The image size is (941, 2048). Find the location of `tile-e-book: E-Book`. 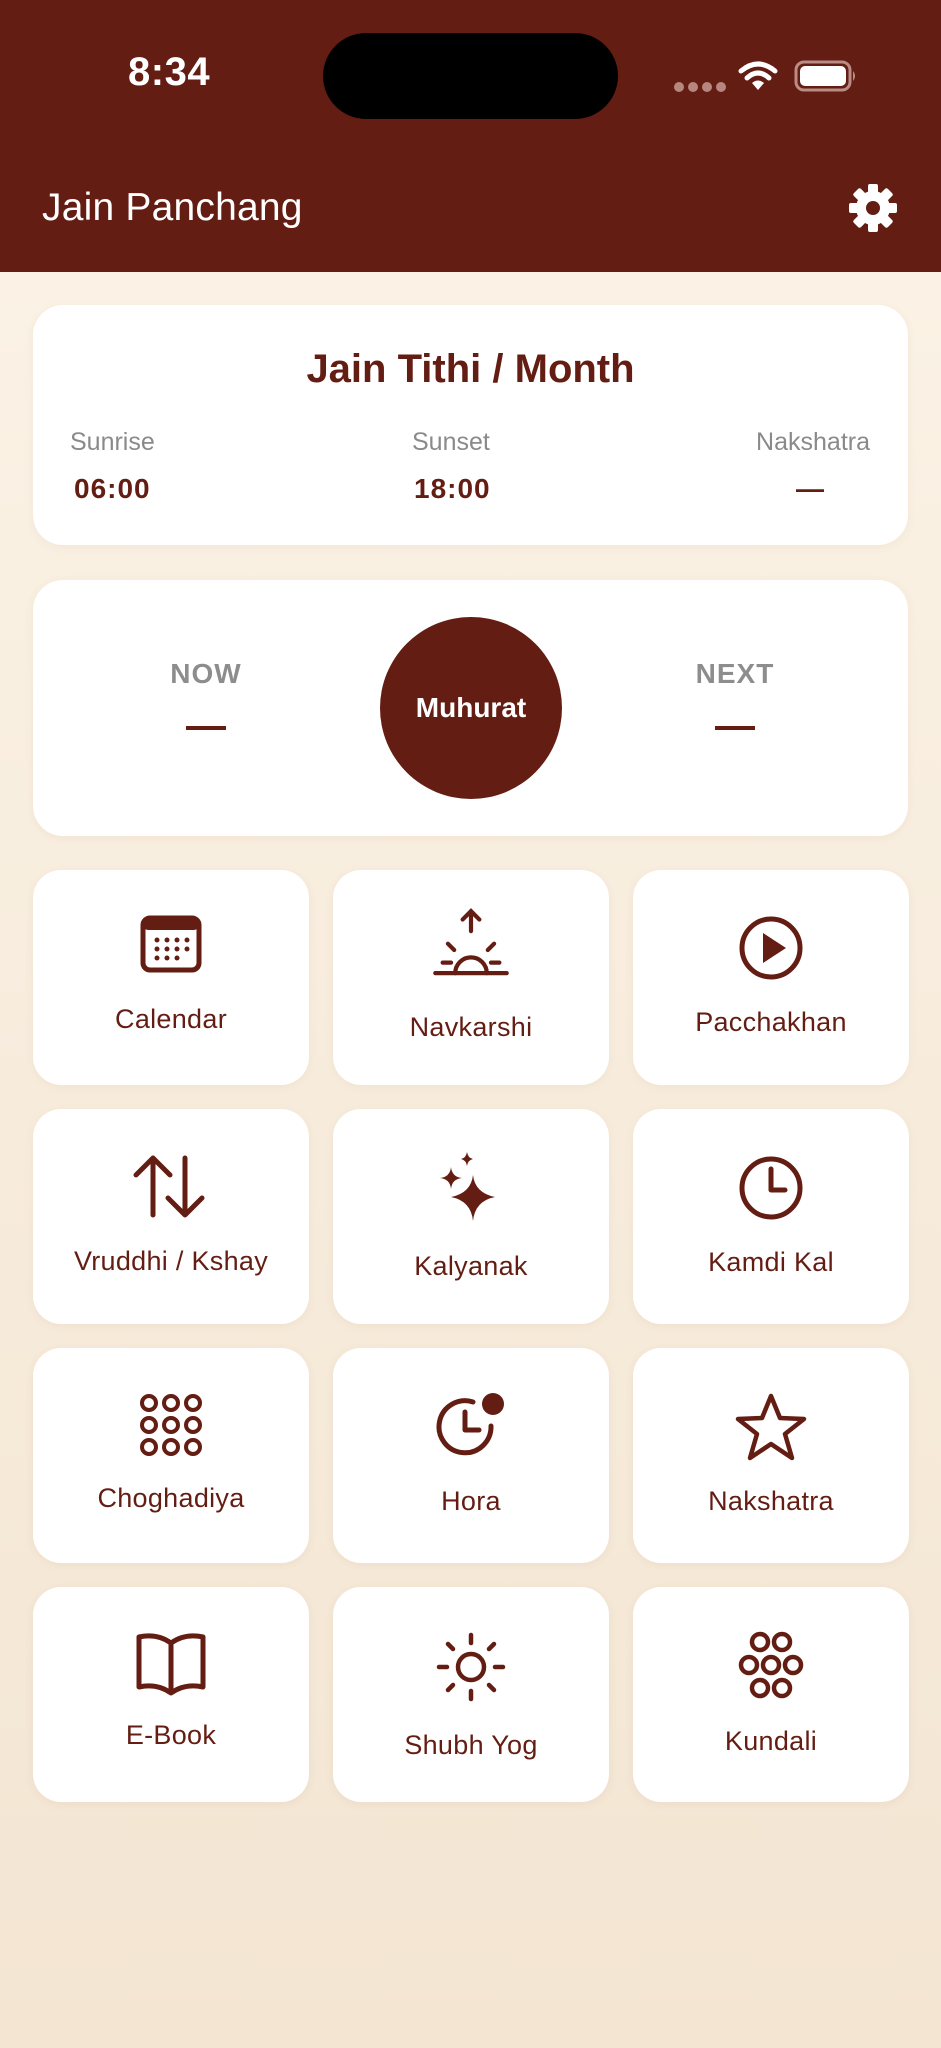

tile-e-book: E-Book is located at coordinates (171, 1694).